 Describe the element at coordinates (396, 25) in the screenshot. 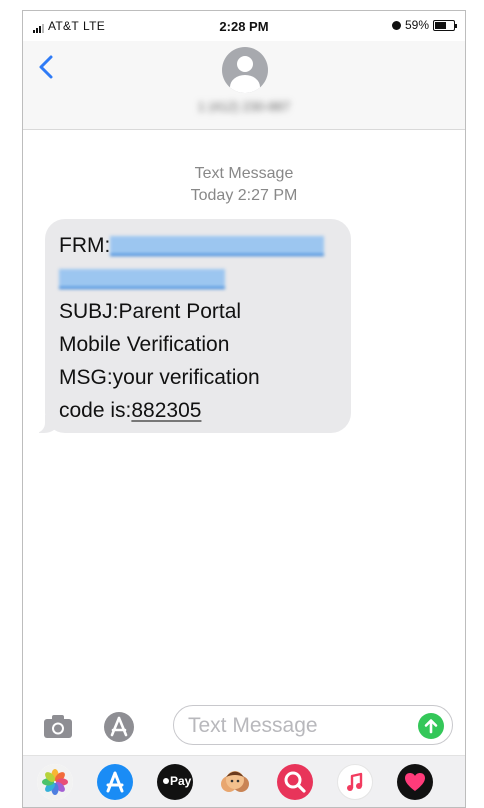

I see `alarm-icon` at that location.